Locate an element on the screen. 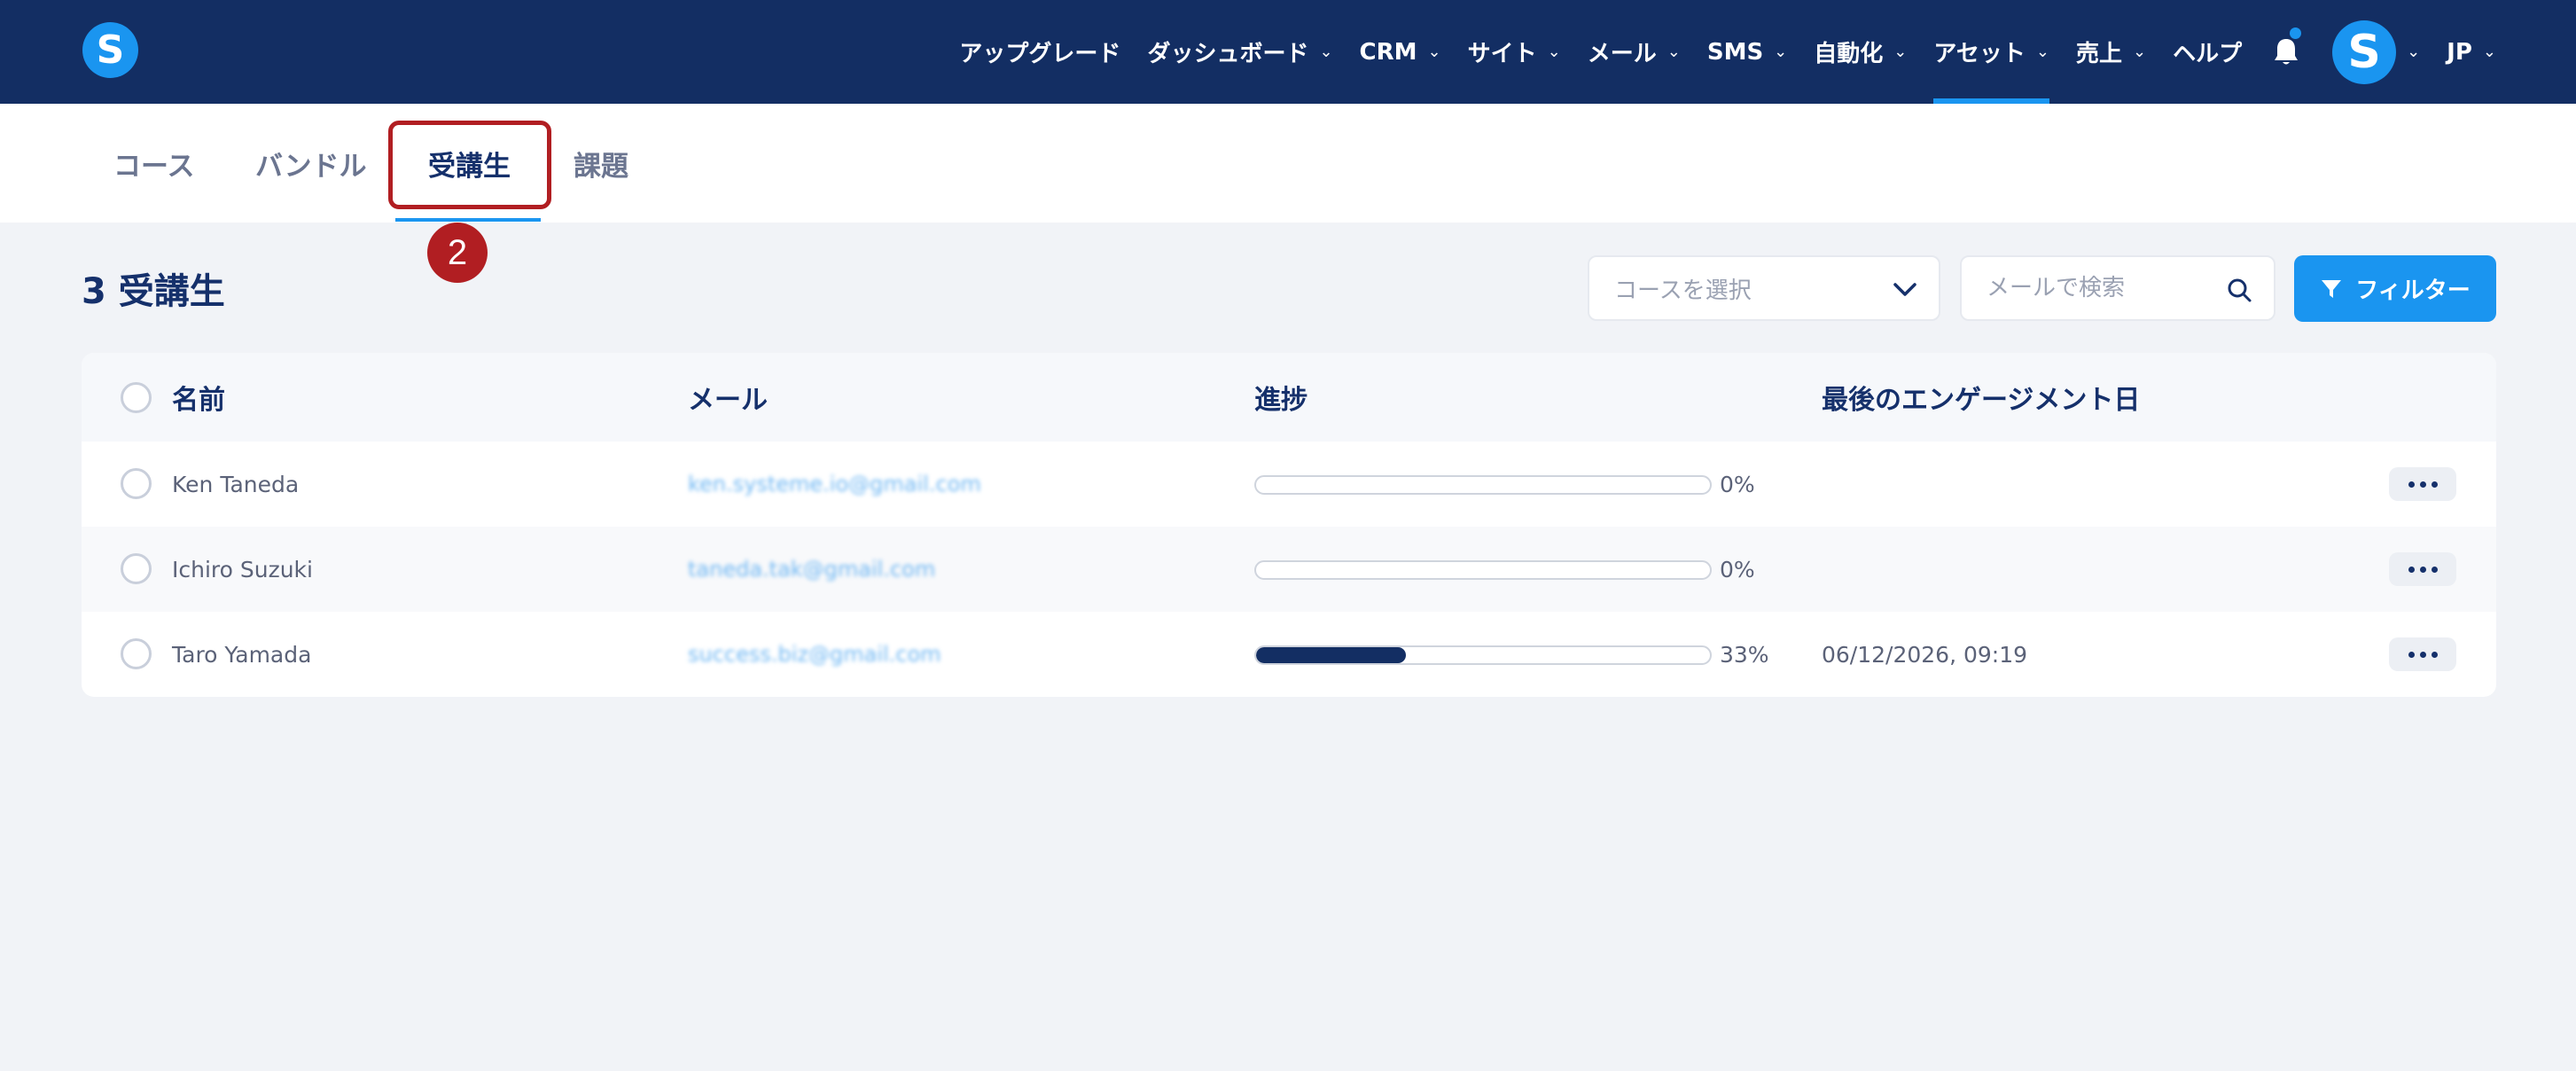  student-email: taneda.tak@gmail.com is located at coordinates (811, 569).